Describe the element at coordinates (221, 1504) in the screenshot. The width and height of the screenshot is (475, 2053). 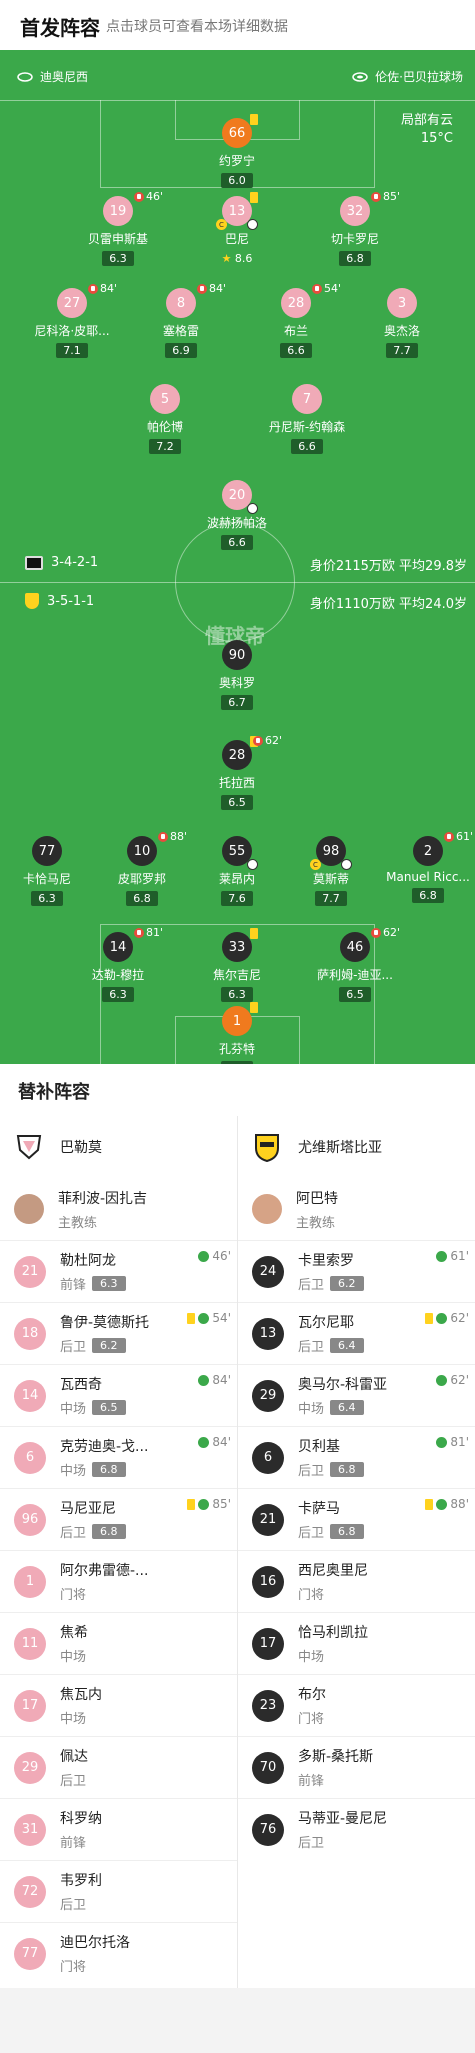
I see `substitution-time: 85'` at that location.